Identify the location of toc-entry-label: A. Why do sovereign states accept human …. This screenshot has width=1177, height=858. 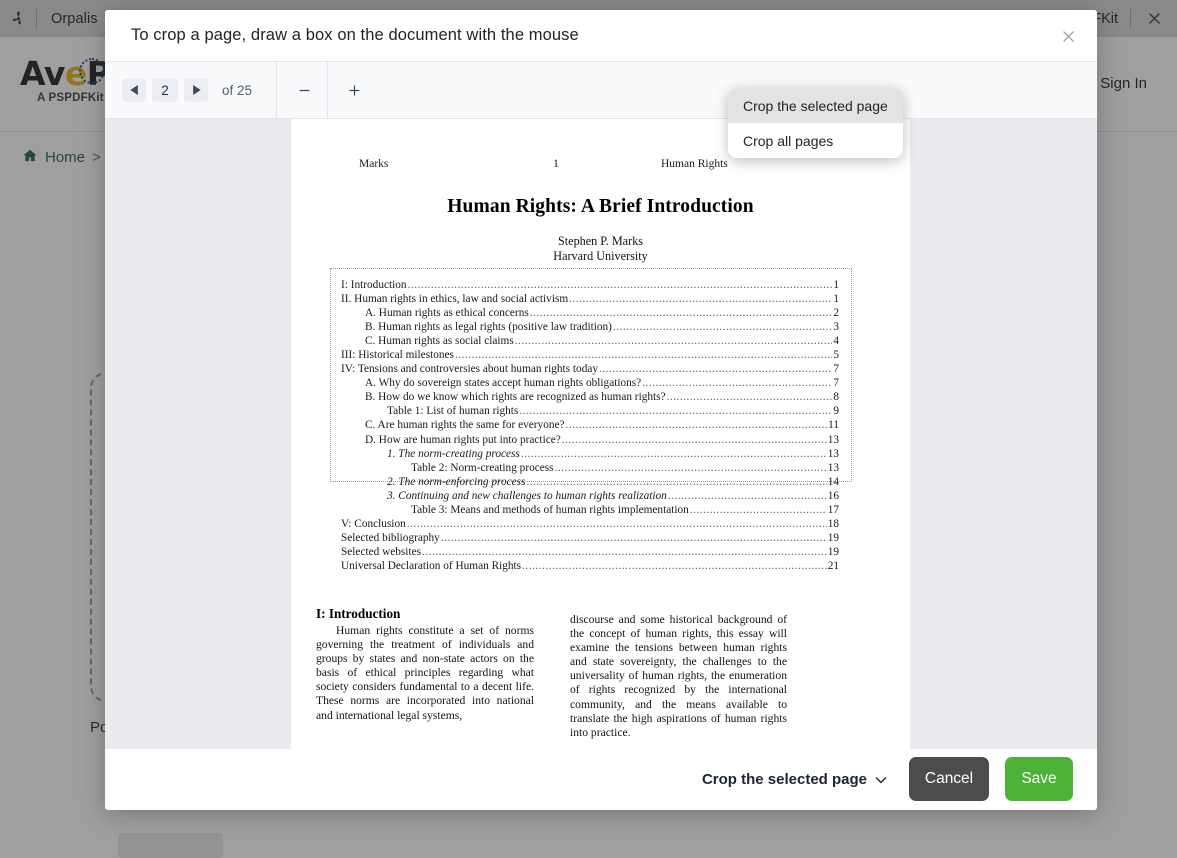
(503, 383).